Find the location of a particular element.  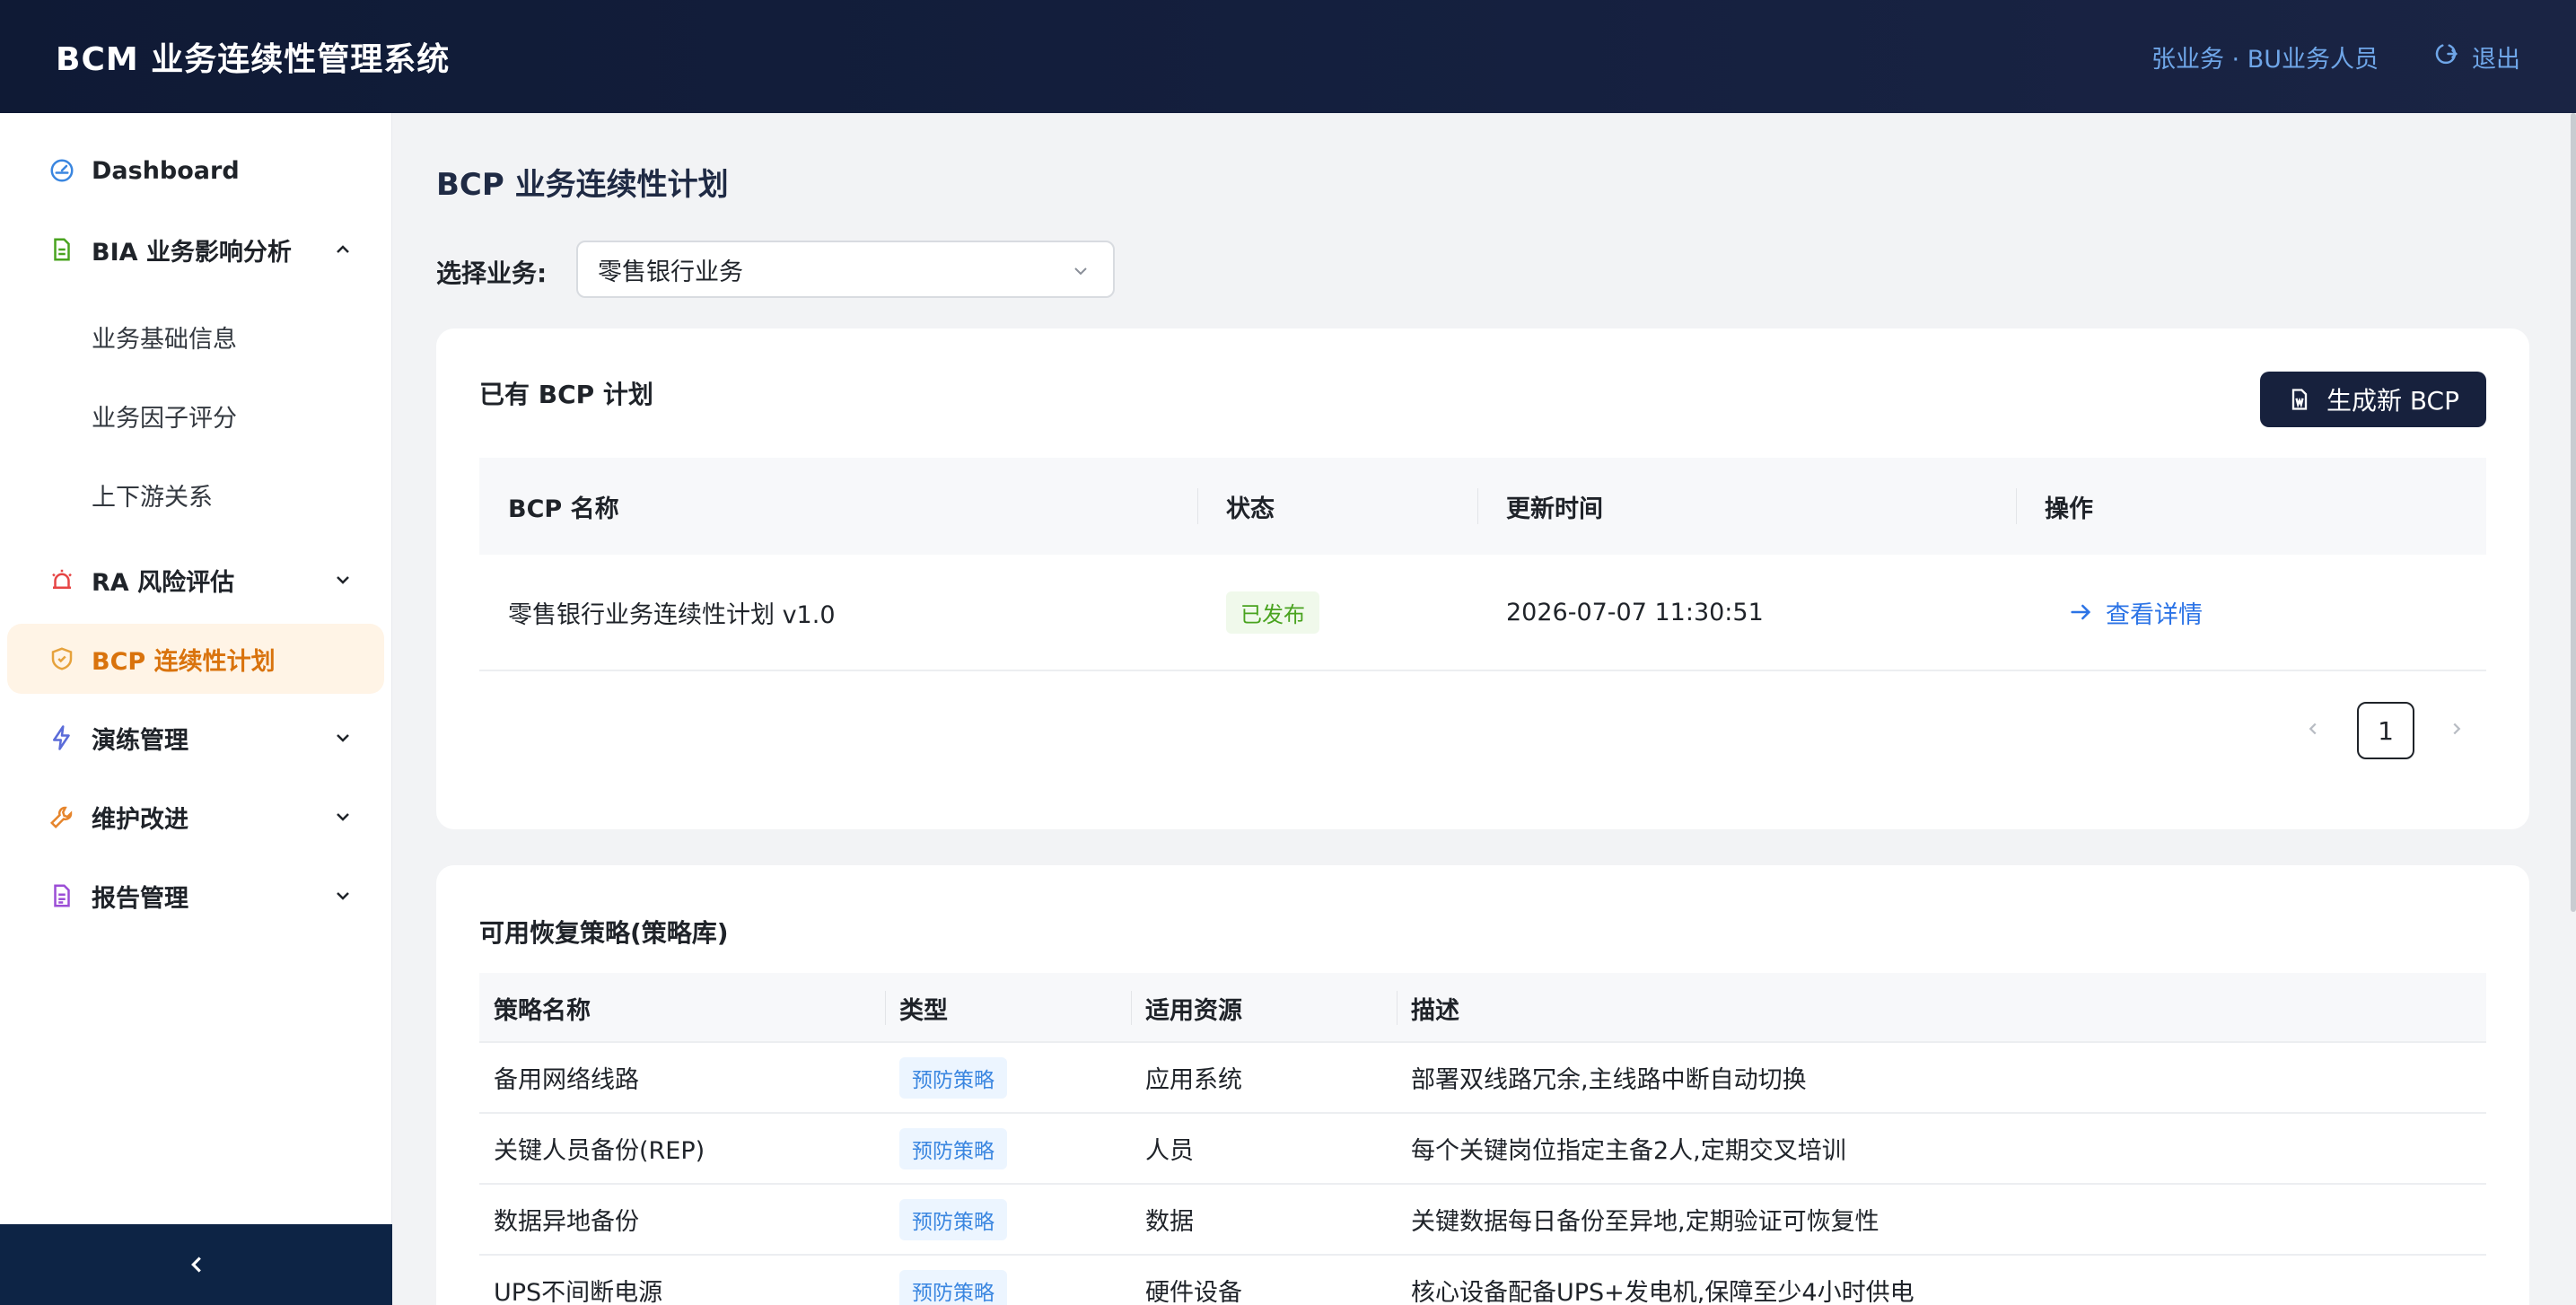

sidebar-item-maintenance: 维护改进 is located at coordinates (195, 817).